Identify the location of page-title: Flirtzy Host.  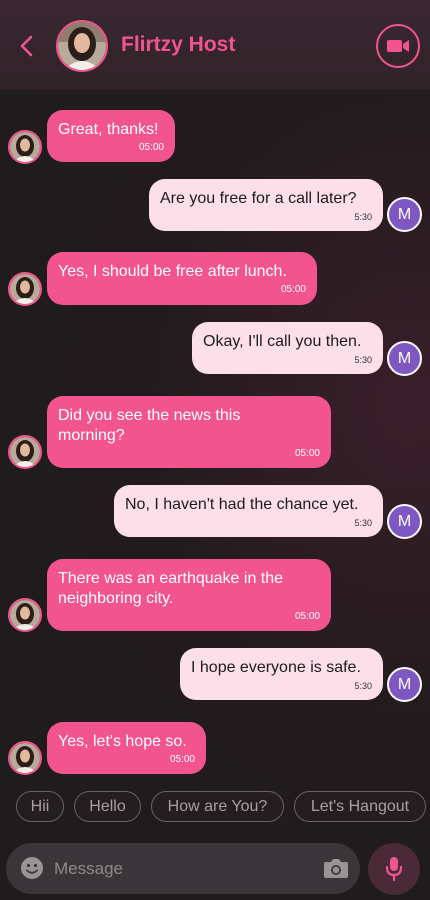
(178, 44).